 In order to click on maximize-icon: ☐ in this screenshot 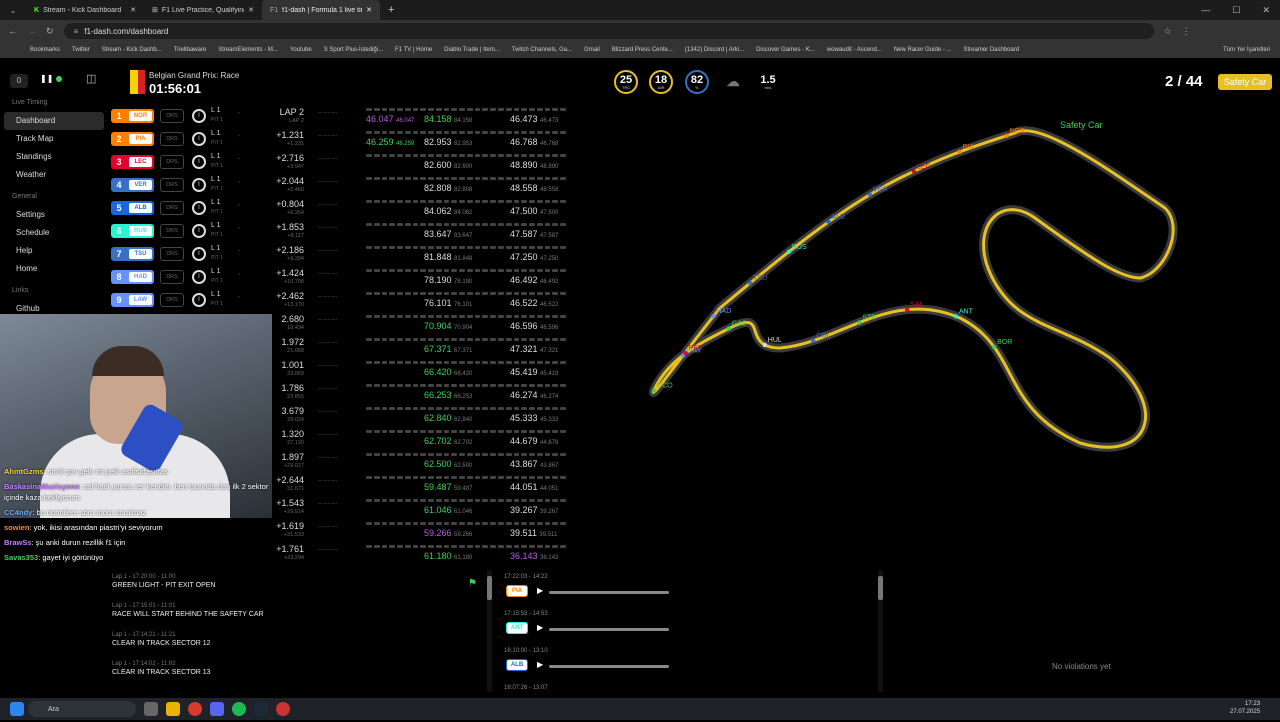, I will do `click(1236, 10)`.